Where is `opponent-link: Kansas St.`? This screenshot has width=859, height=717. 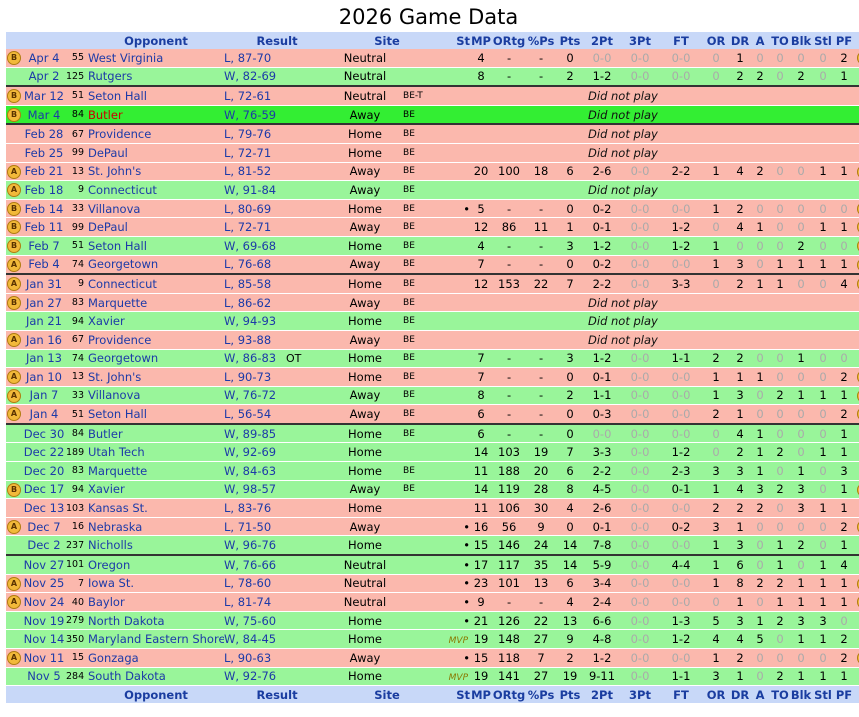
opponent-link: Kansas St. is located at coordinates (156, 508).